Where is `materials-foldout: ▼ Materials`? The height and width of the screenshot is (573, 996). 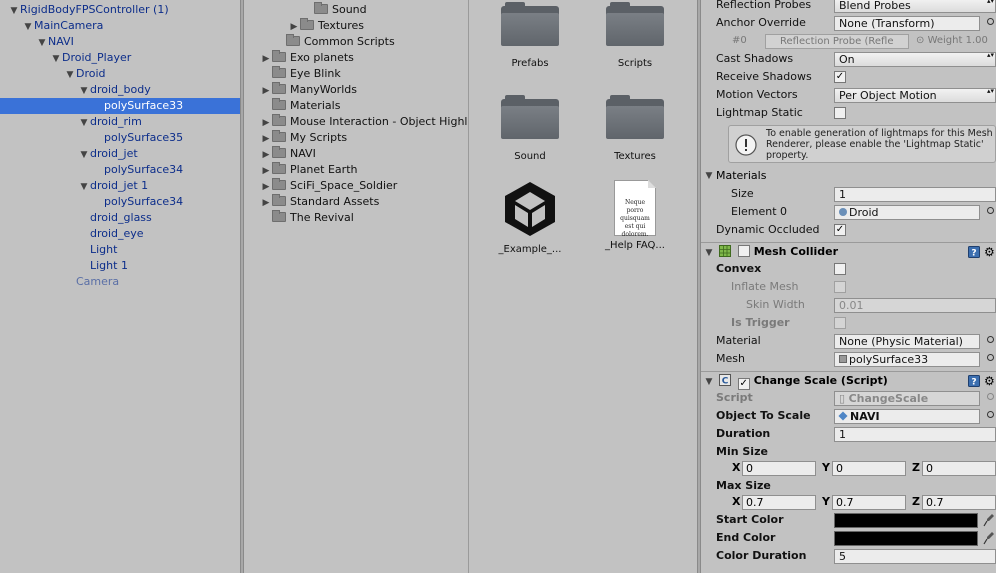 materials-foldout: ▼ Materials is located at coordinates (848, 176).